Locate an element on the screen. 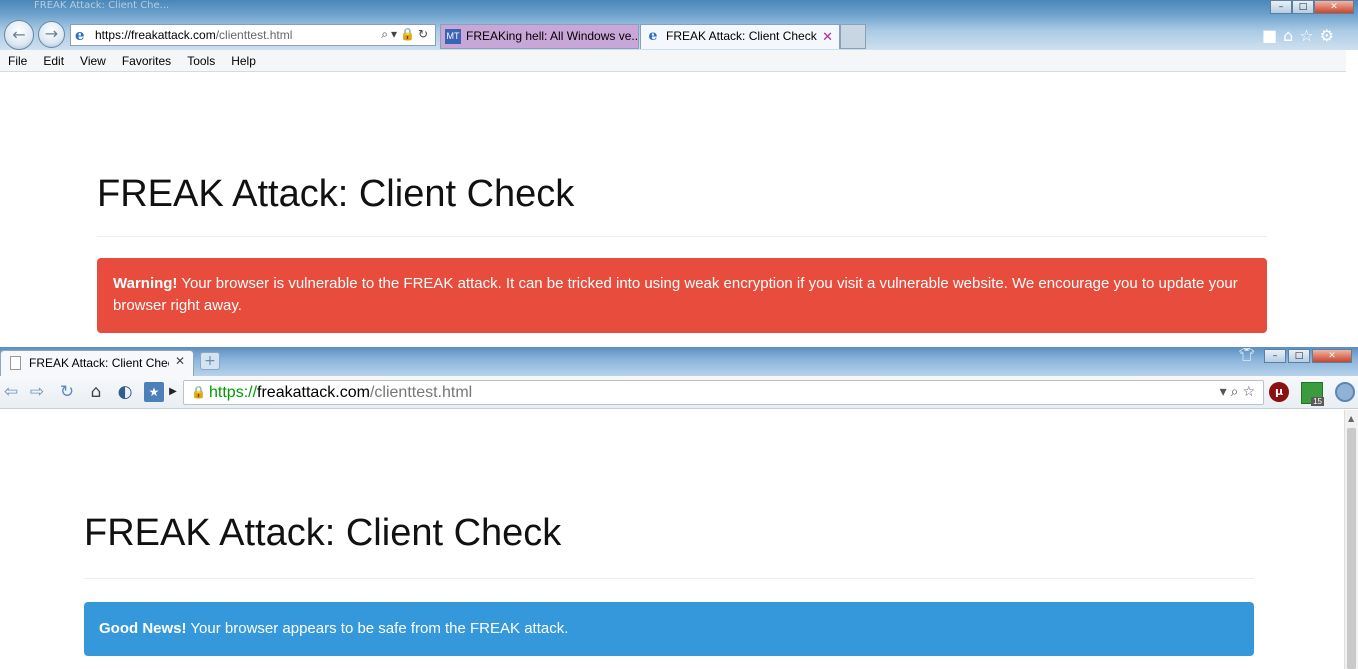 The image size is (1358, 669). scroll-up-icon: ▲ is located at coordinates (1351, 418).